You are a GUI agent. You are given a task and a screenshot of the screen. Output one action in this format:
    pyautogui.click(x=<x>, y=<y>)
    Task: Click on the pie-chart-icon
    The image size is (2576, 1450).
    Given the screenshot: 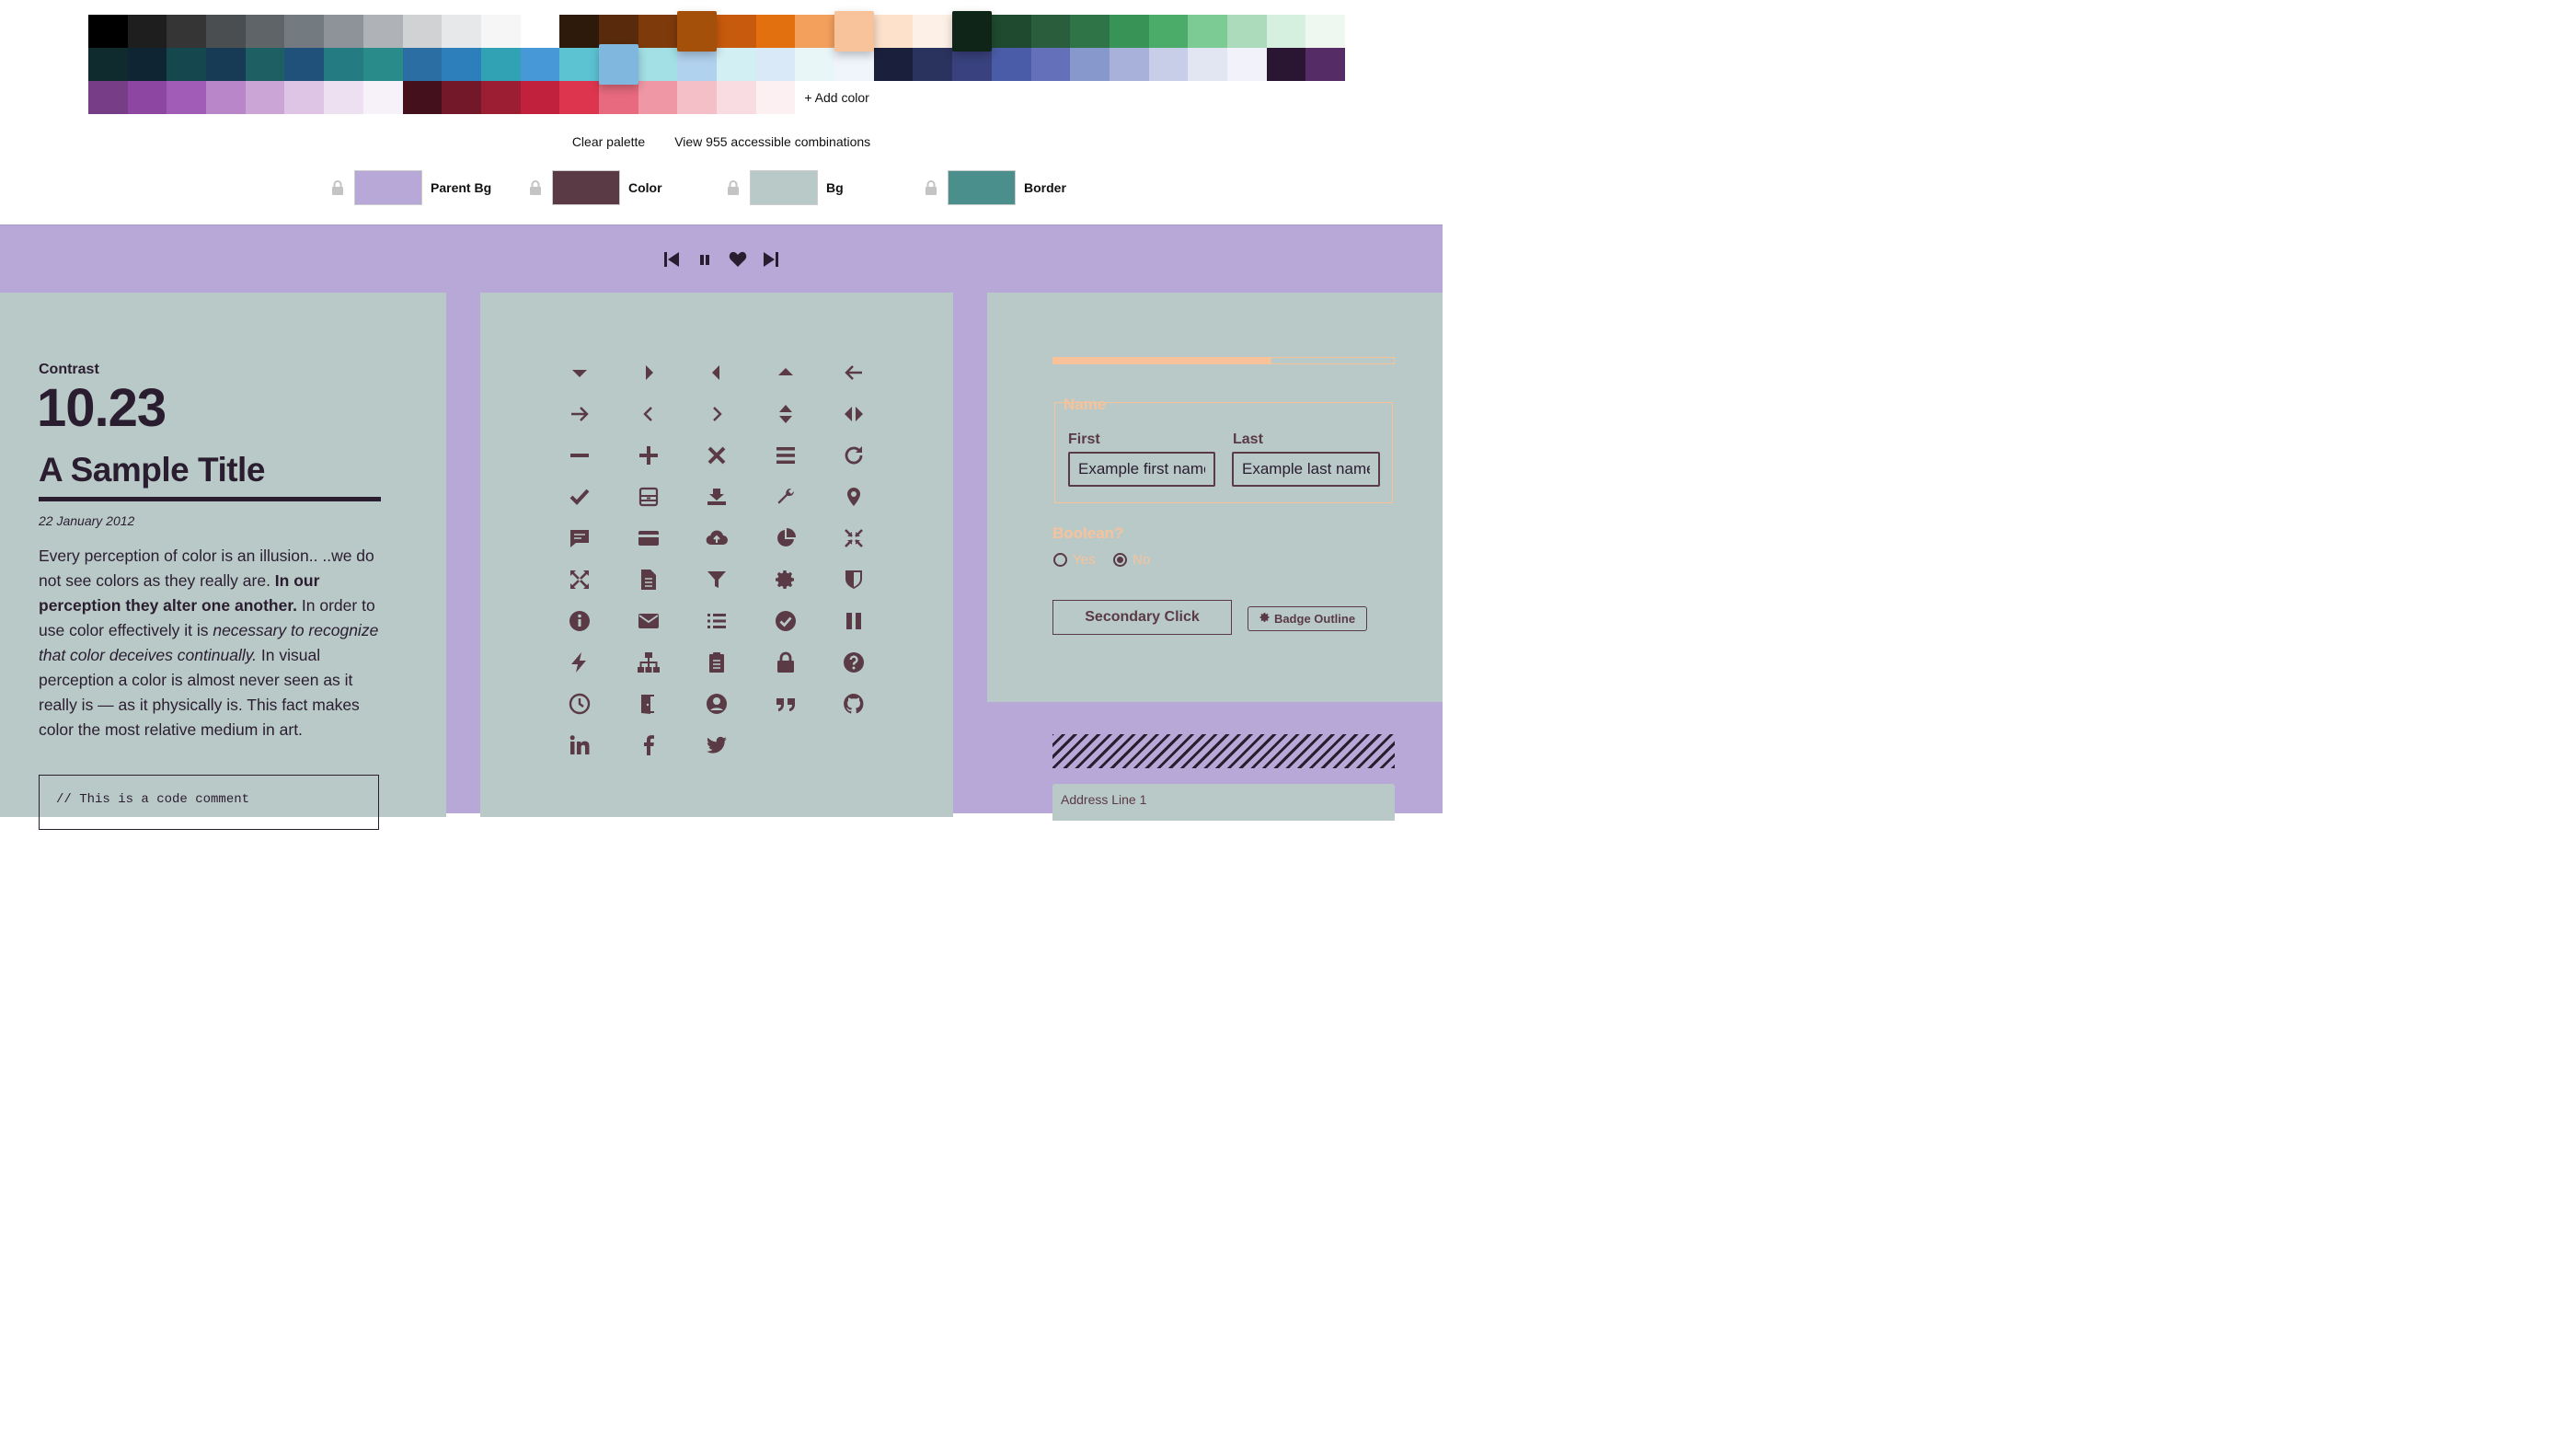 What is the action you would take?
    pyautogui.click(x=786, y=537)
    